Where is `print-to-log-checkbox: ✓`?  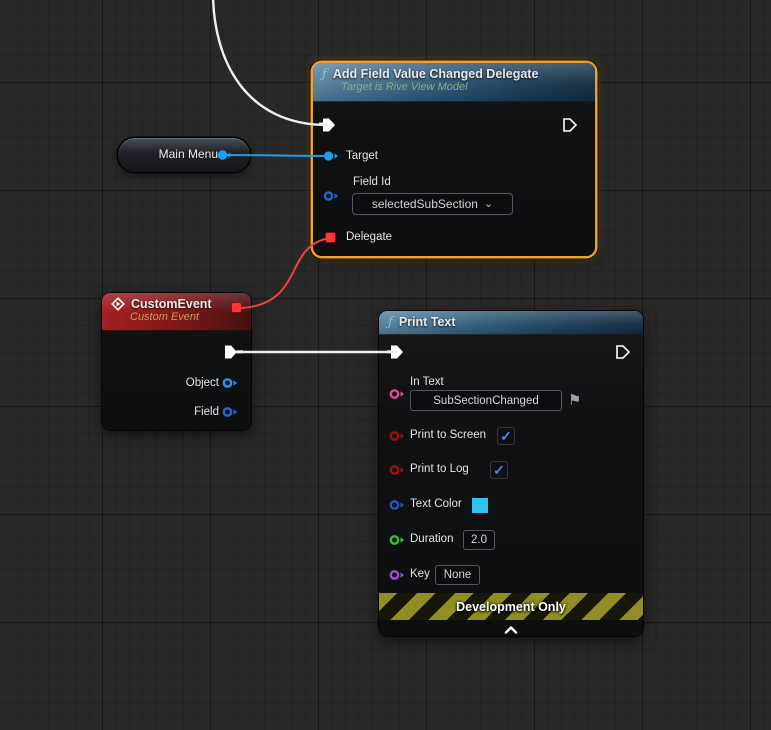 print-to-log-checkbox: ✓ is located at coordinates (499, 470).